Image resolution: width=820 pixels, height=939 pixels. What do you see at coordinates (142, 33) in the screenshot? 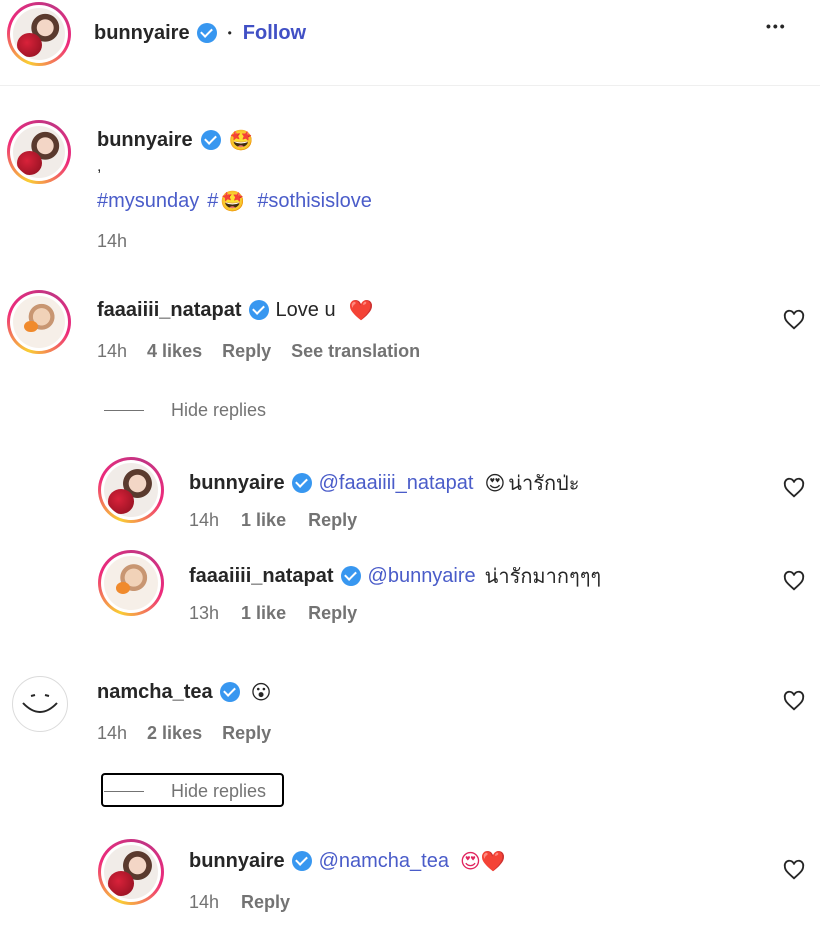
I see `header-username: bunnyaire` at bounding box center [142, 33].